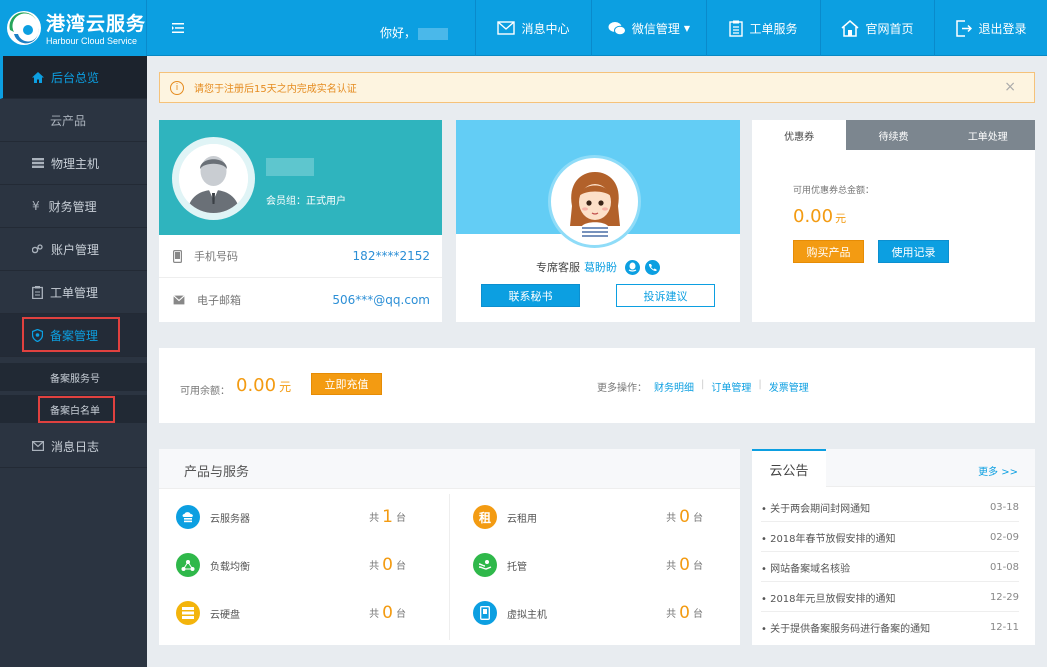  What do you see at coordinates (73, 446) in the screenshot?
I see `sidebar-item-message-log: 消息日志` at bounding box center [73, 446].